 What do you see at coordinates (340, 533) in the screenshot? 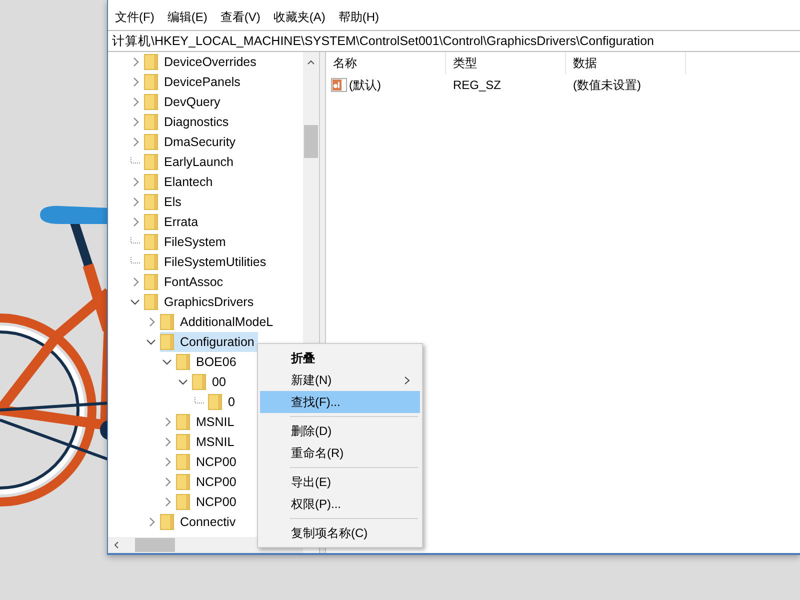
I see `menu-item: 复制项名称(C)` at bounding box center [340, 533].